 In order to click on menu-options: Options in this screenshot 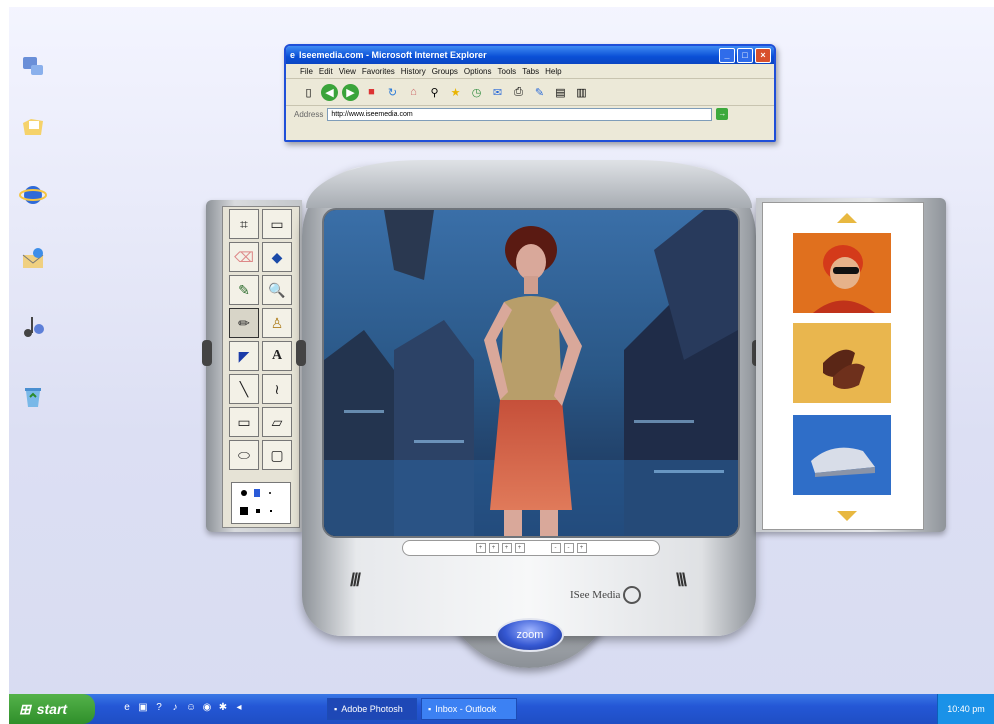, I will do `click(478, 71)`.